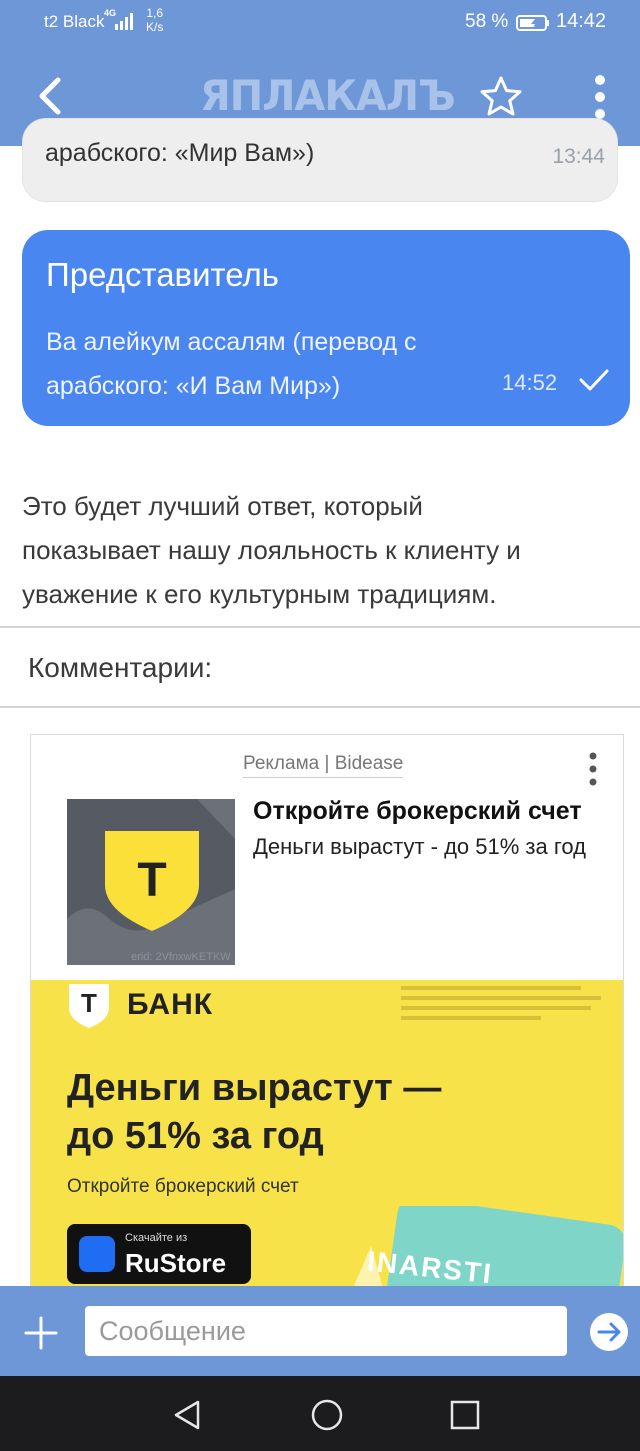 This screenshot has width=640, height=1451. I want to click on square-recents-icon, so click(465, 1415).